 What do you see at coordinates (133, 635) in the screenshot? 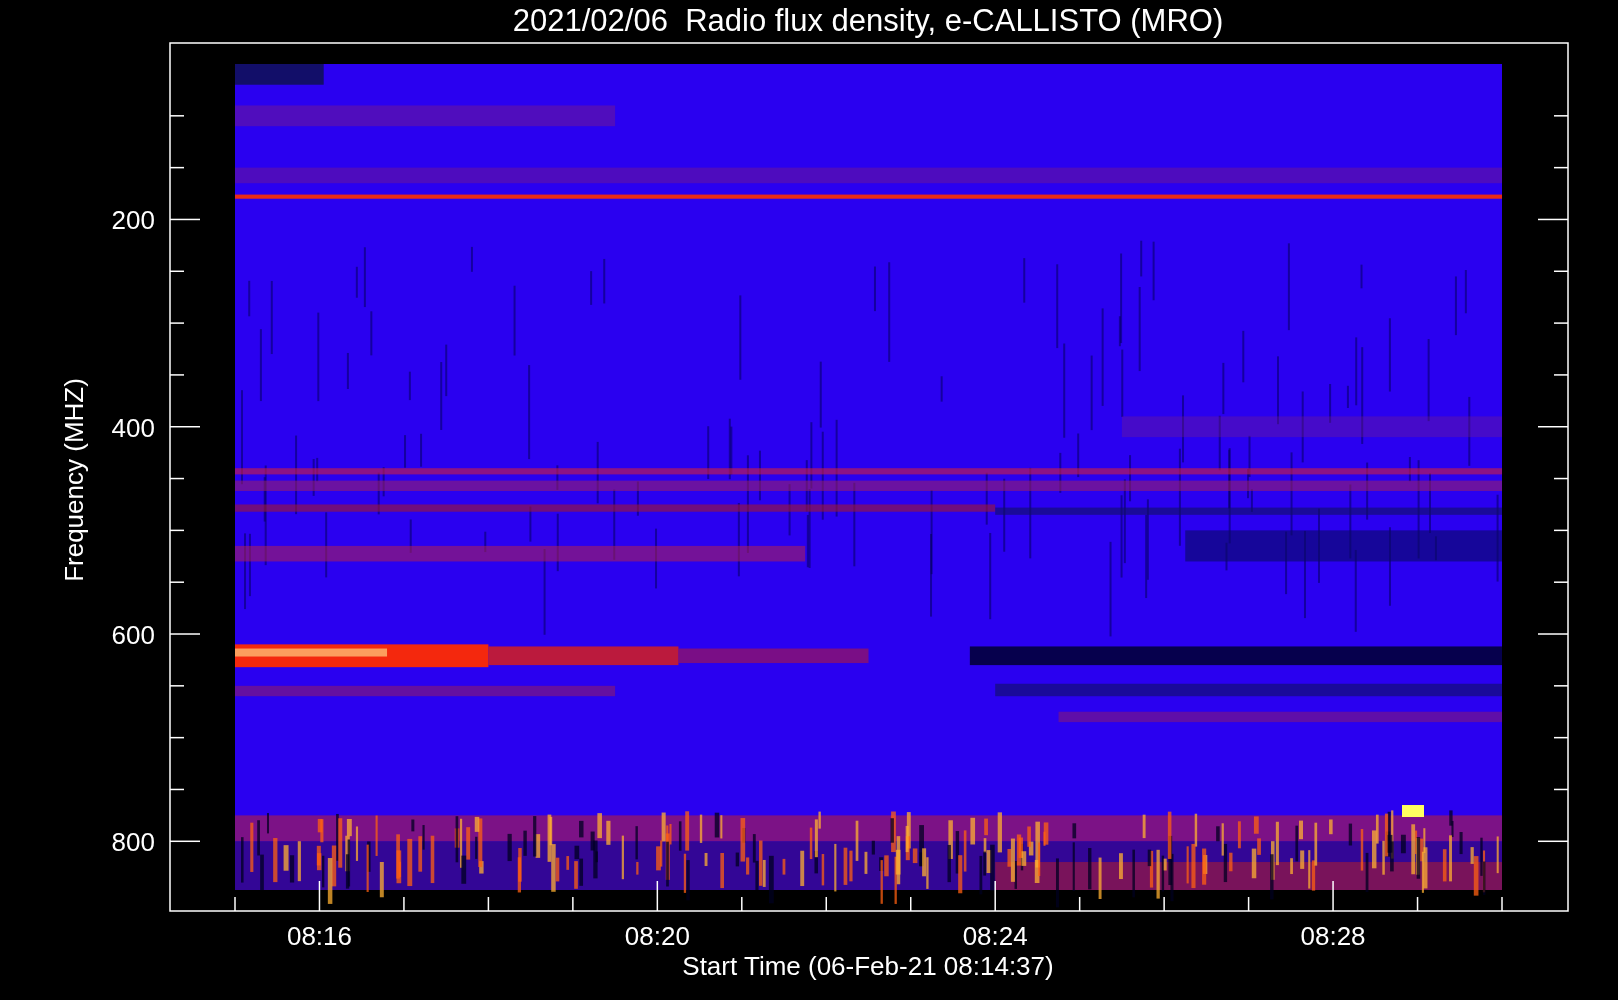
I see `axis-tick-label: 600` at bounding box center [133, 635].